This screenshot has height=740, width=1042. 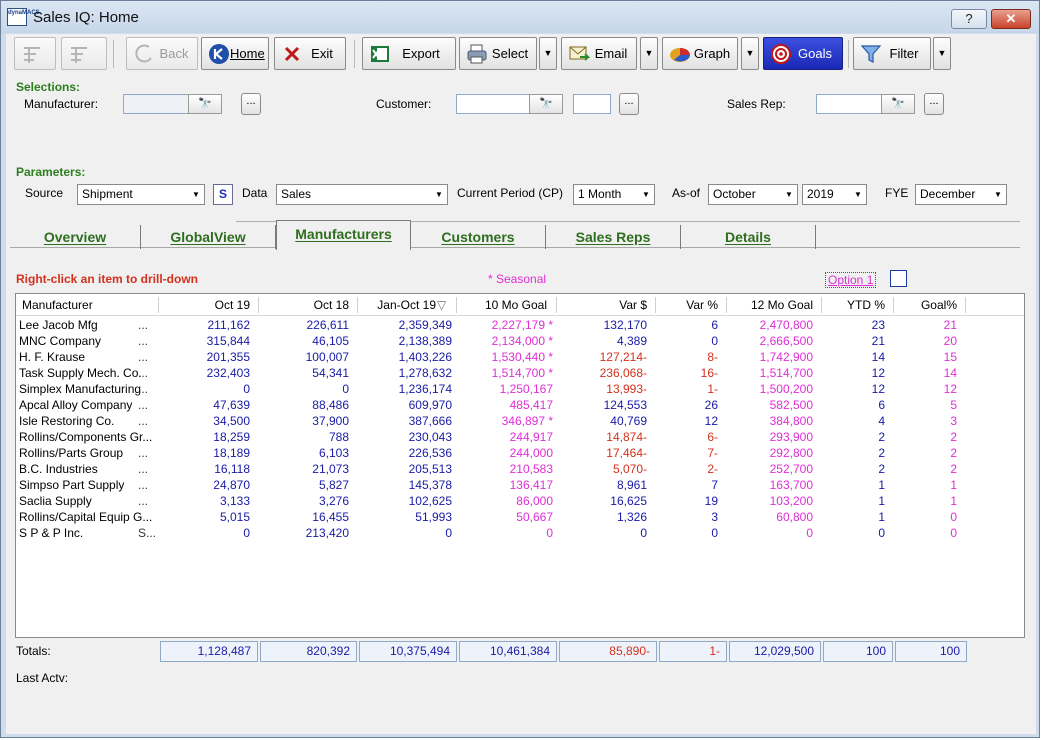 What do you see at coordinates (711, 501) in the screenshot?
I see `cell-varpct: 19` at bounding box center [711, 501].